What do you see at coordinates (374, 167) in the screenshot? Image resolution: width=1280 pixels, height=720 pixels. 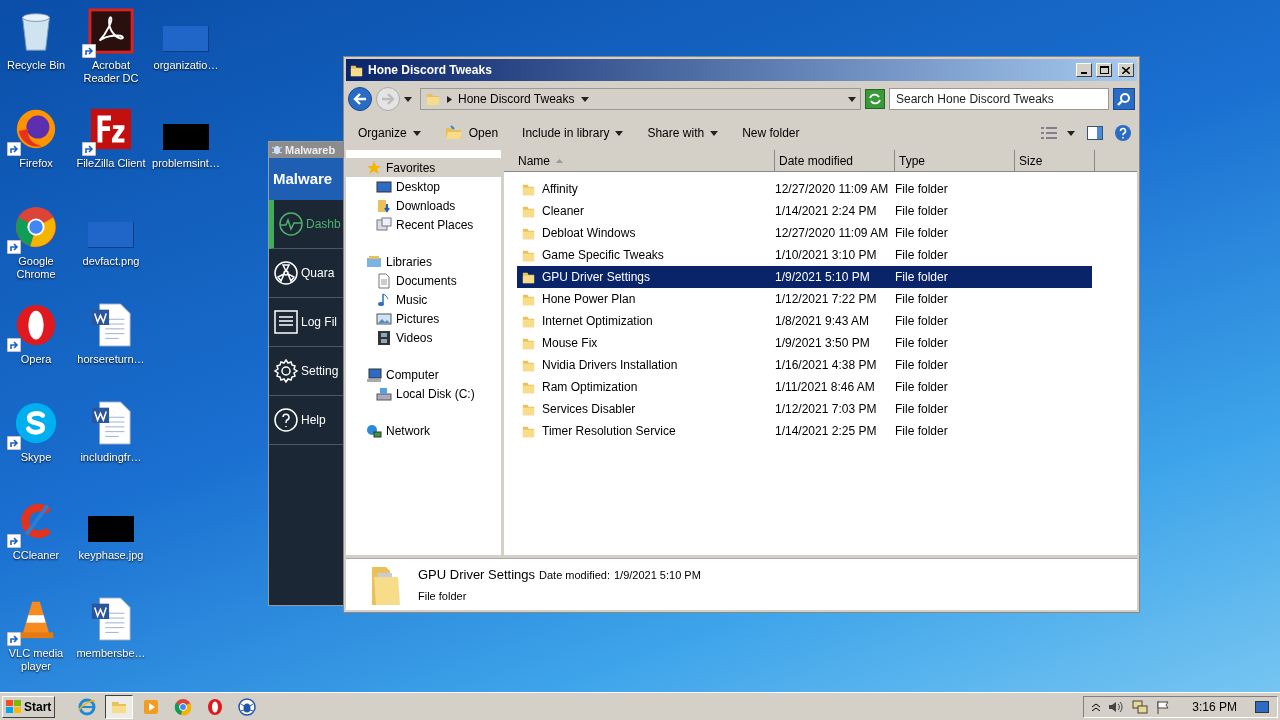 I see `star-icon` at bounding box center [374, 167].